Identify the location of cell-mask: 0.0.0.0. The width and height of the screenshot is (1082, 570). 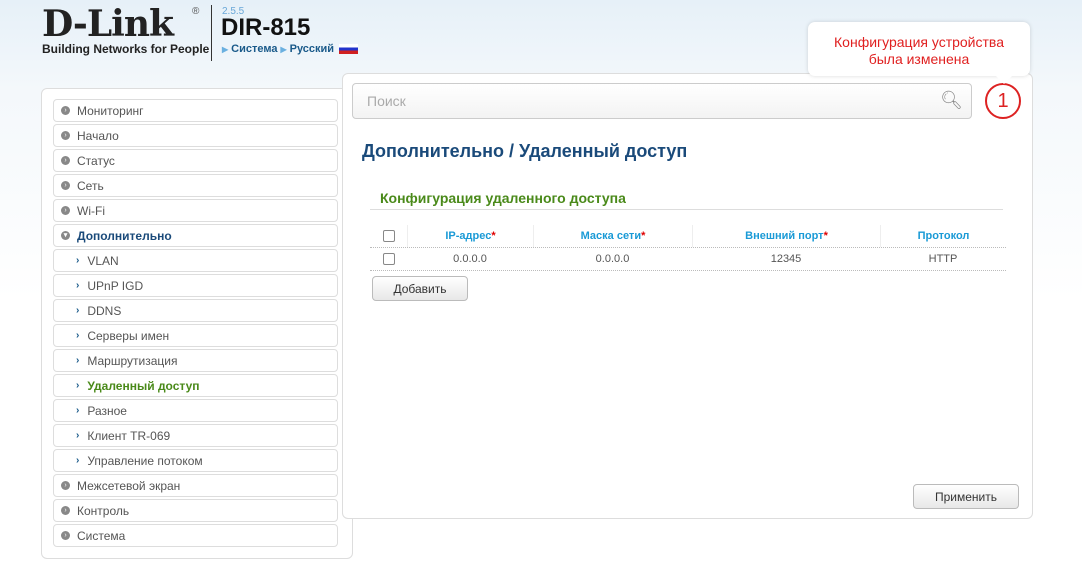
(612, 259).